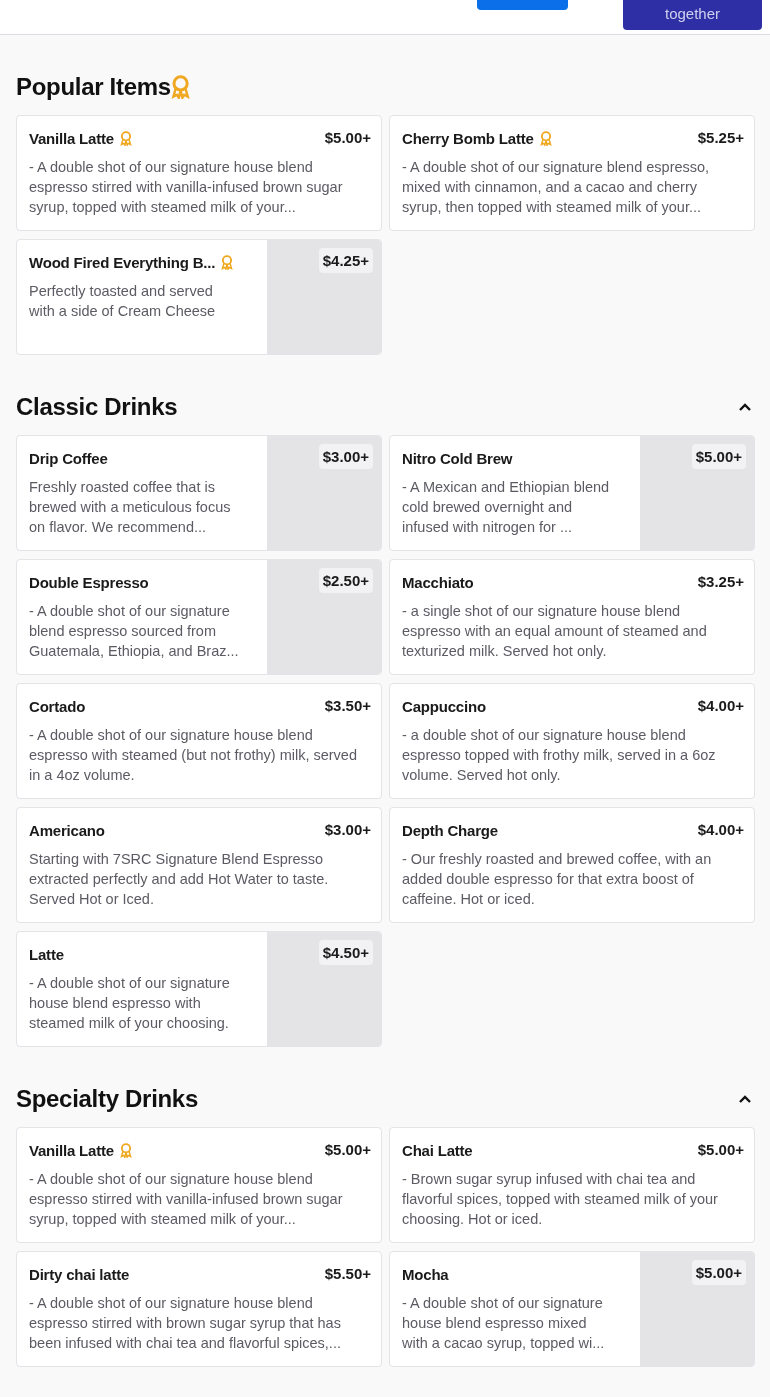 The height and width of the screenshot is (1397, 770). I want to click on menu-item-card: Cherry Bomb Latte - A double shot of our signature blend espresso, mixed with cinnamon, and a cacao and cherry syrup, then topped with steamed milk of your... $5.25+, so click(572, 173).